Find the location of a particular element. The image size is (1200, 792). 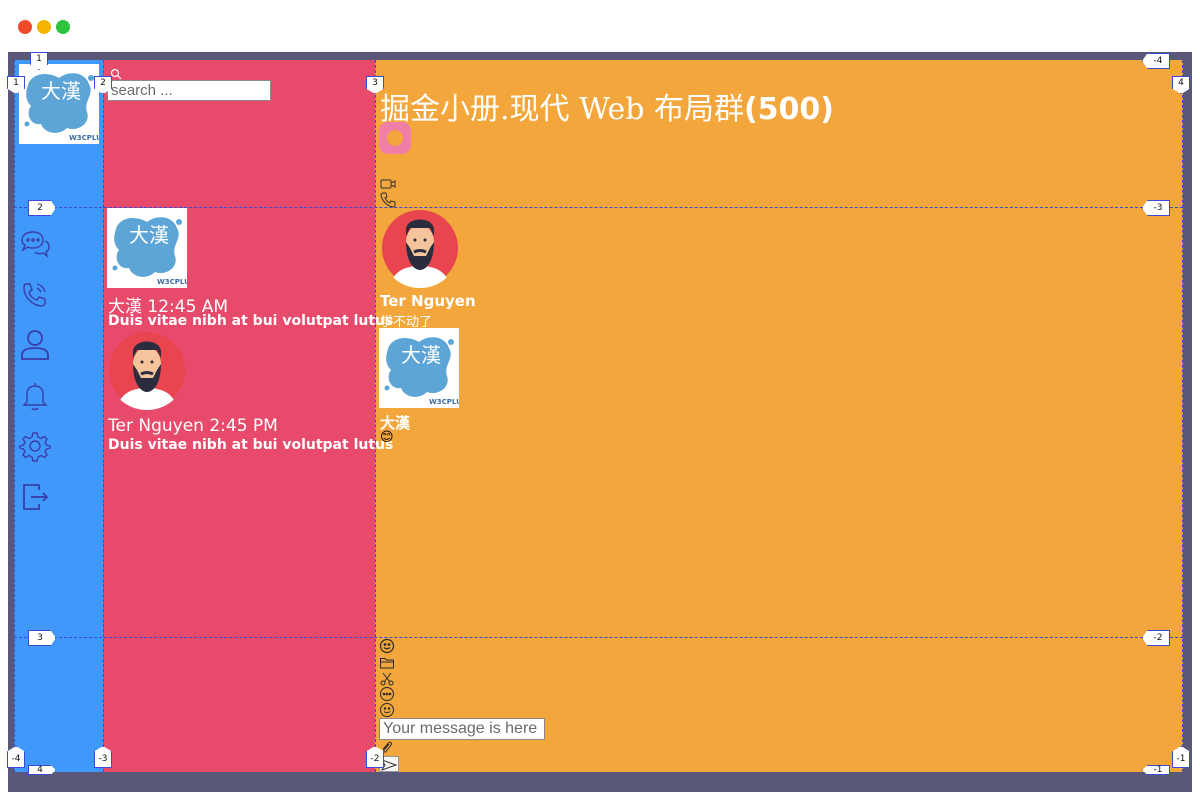

chat-bubbles-icon is located at coordinates (35, 244).